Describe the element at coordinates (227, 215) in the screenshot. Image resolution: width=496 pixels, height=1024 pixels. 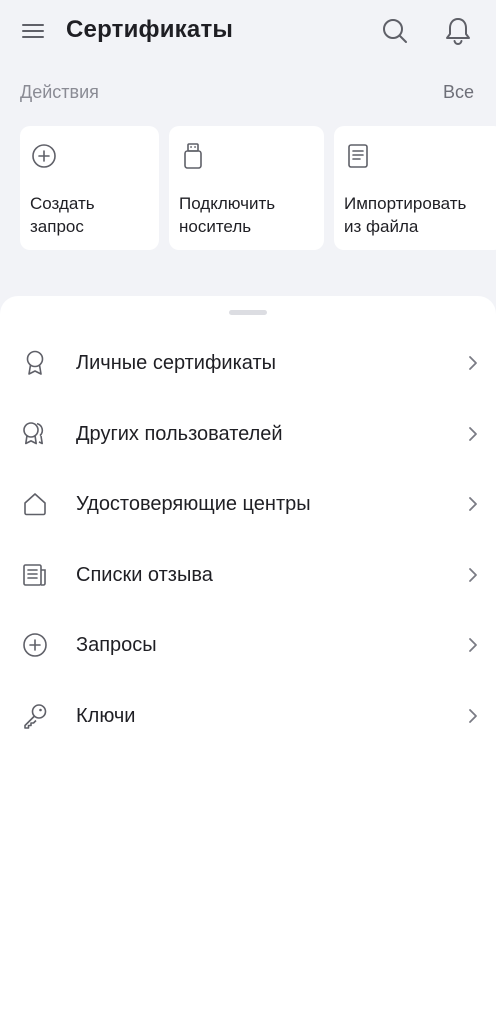
I see `card-label: Подключить носитель` at that location.